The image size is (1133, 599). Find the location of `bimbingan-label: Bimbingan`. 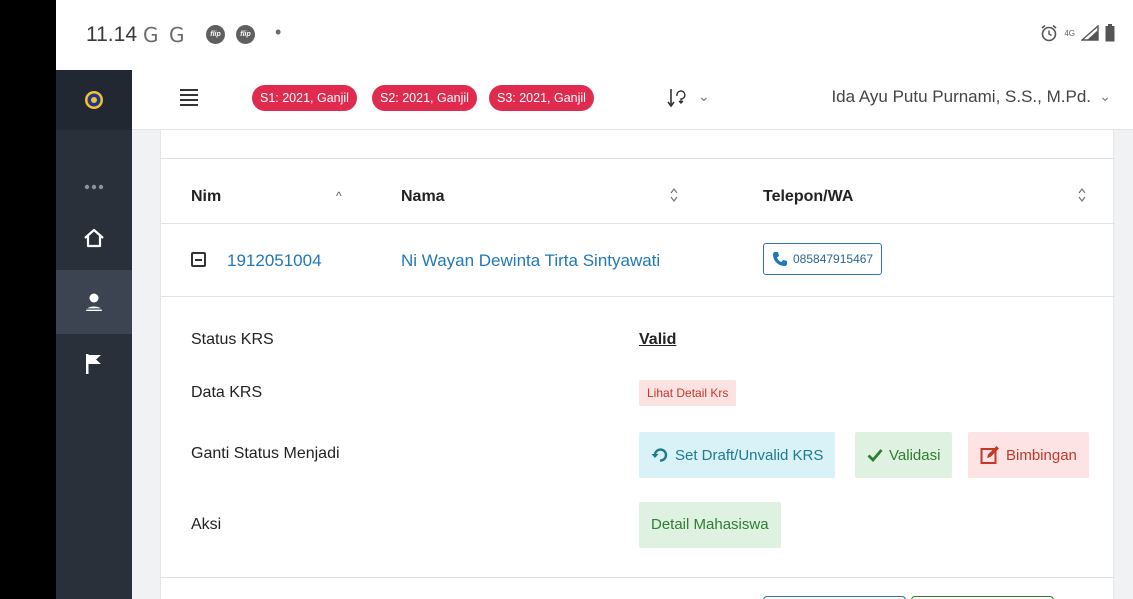

bimbingan-label: Bimbingan is located at coordinates (1041, 455).